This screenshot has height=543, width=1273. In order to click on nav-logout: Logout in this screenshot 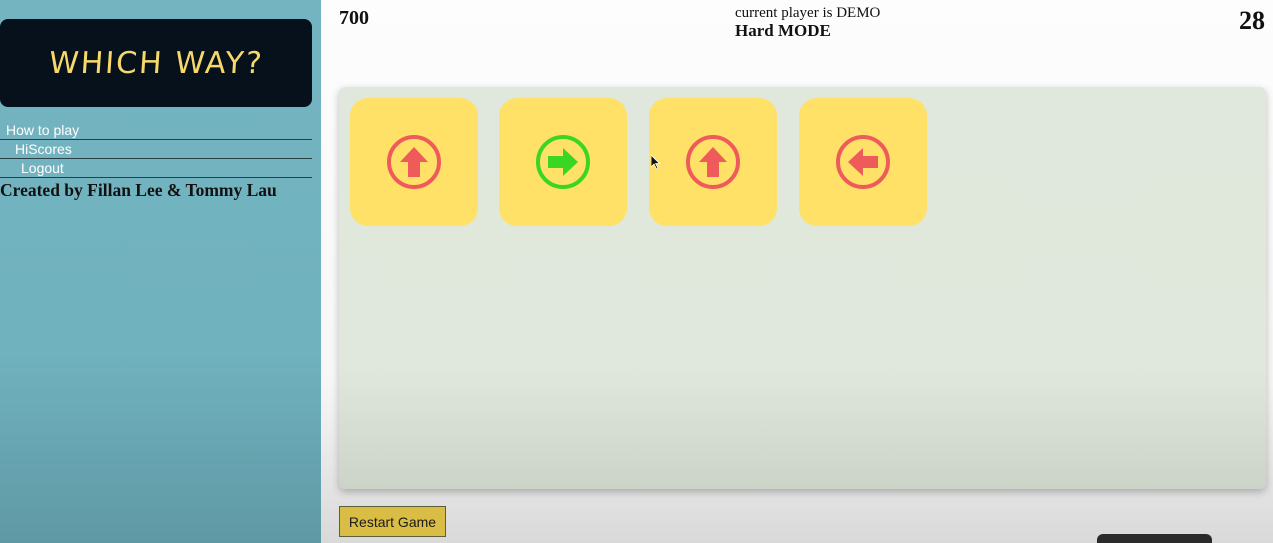, I will do `click(156, 168)`.